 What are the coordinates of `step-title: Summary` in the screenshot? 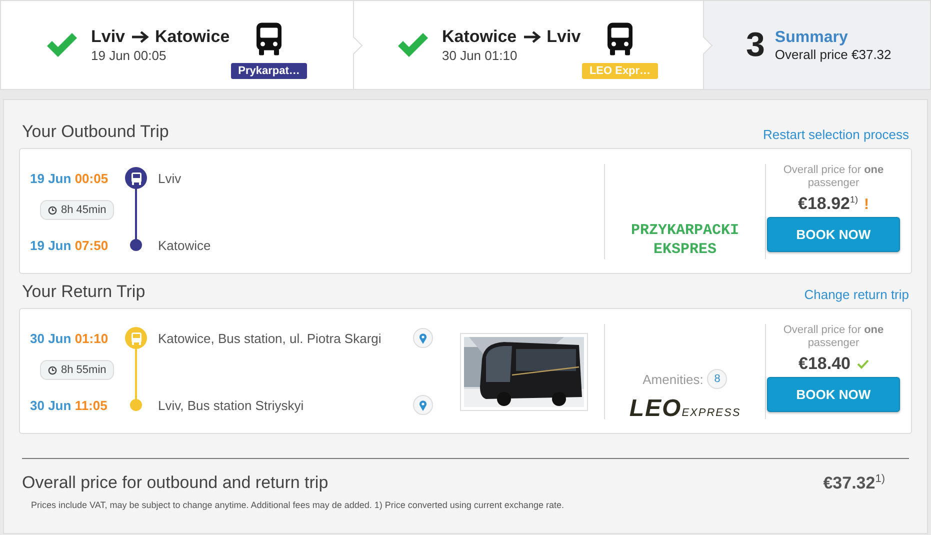 It's located at (833, 37).